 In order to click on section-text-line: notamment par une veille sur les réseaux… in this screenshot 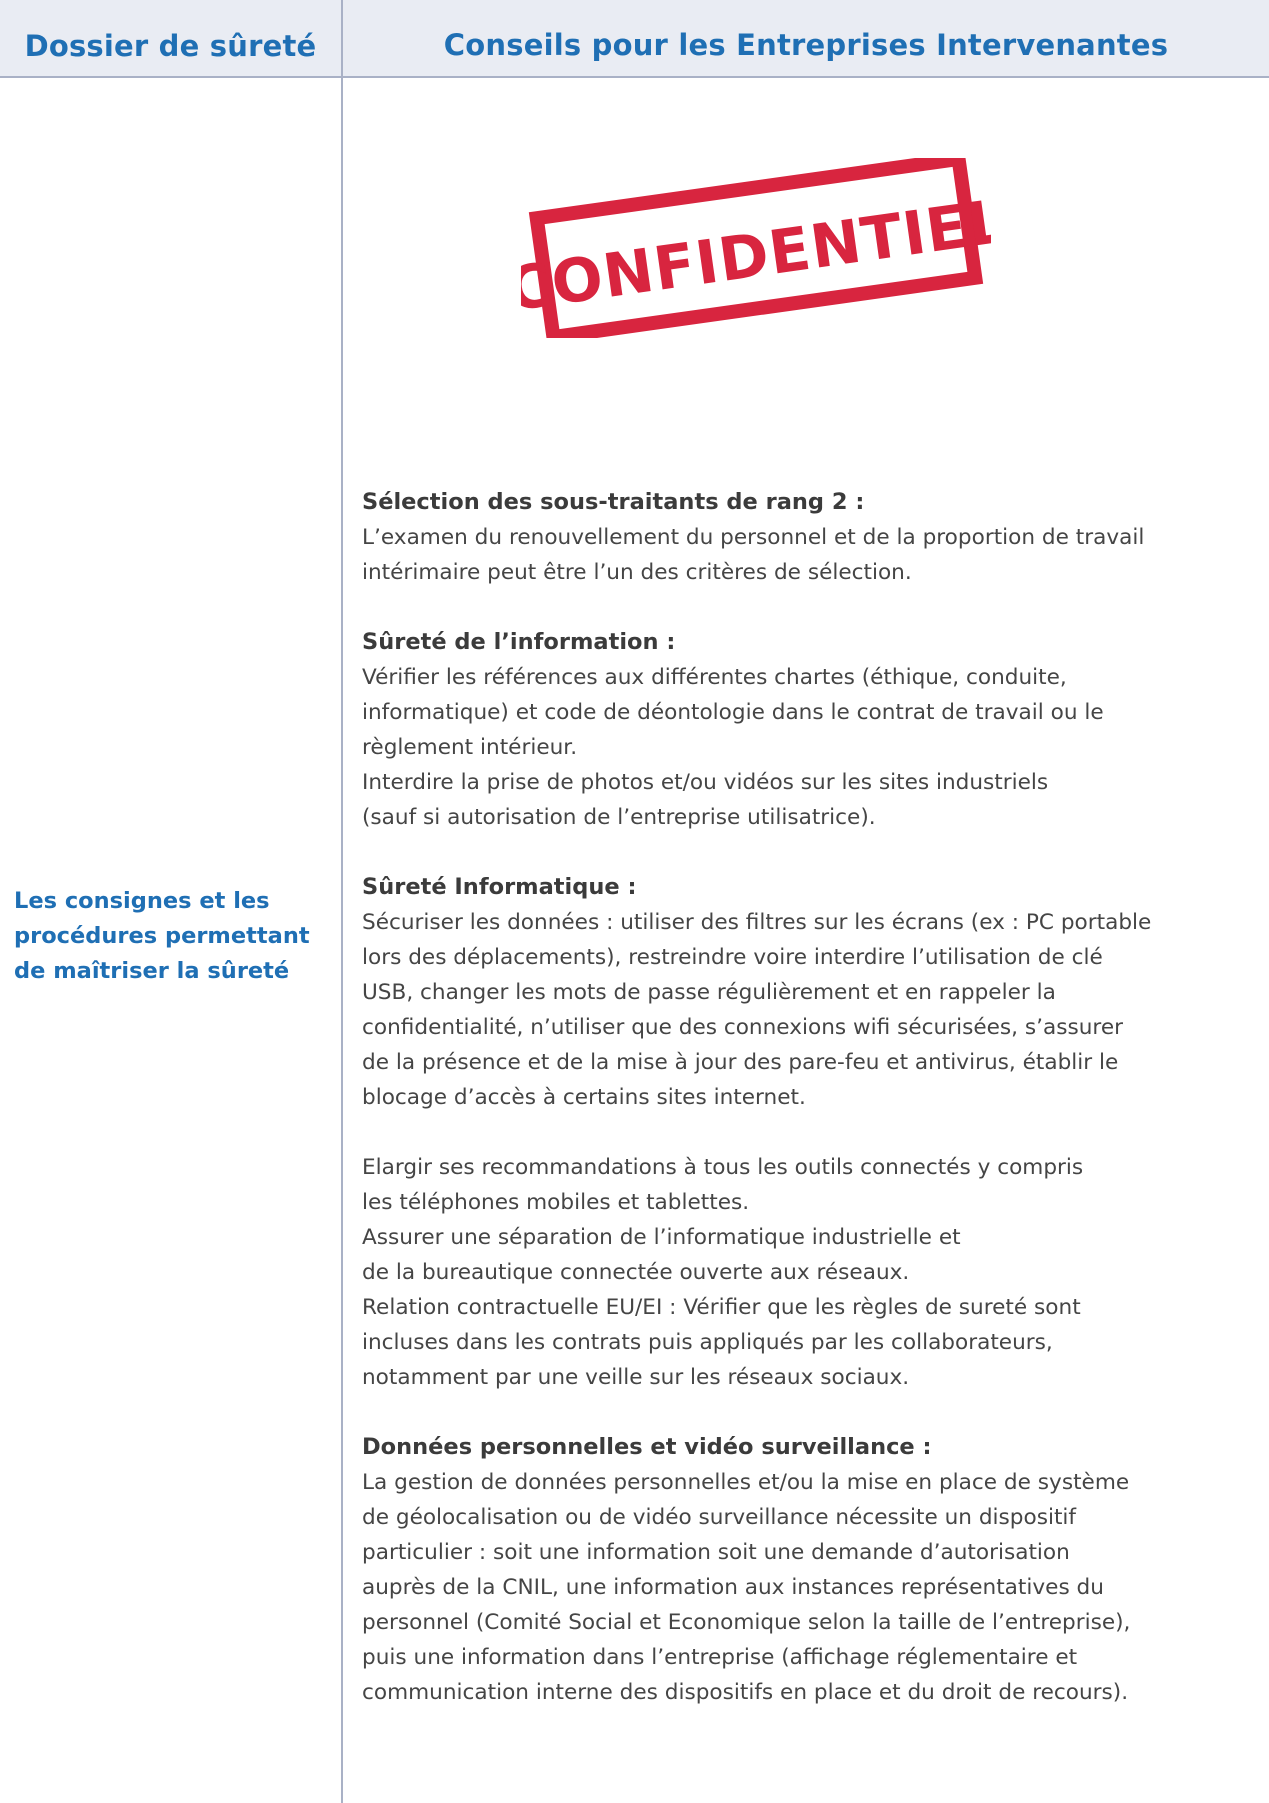, I will do `click(636, 1377)`.